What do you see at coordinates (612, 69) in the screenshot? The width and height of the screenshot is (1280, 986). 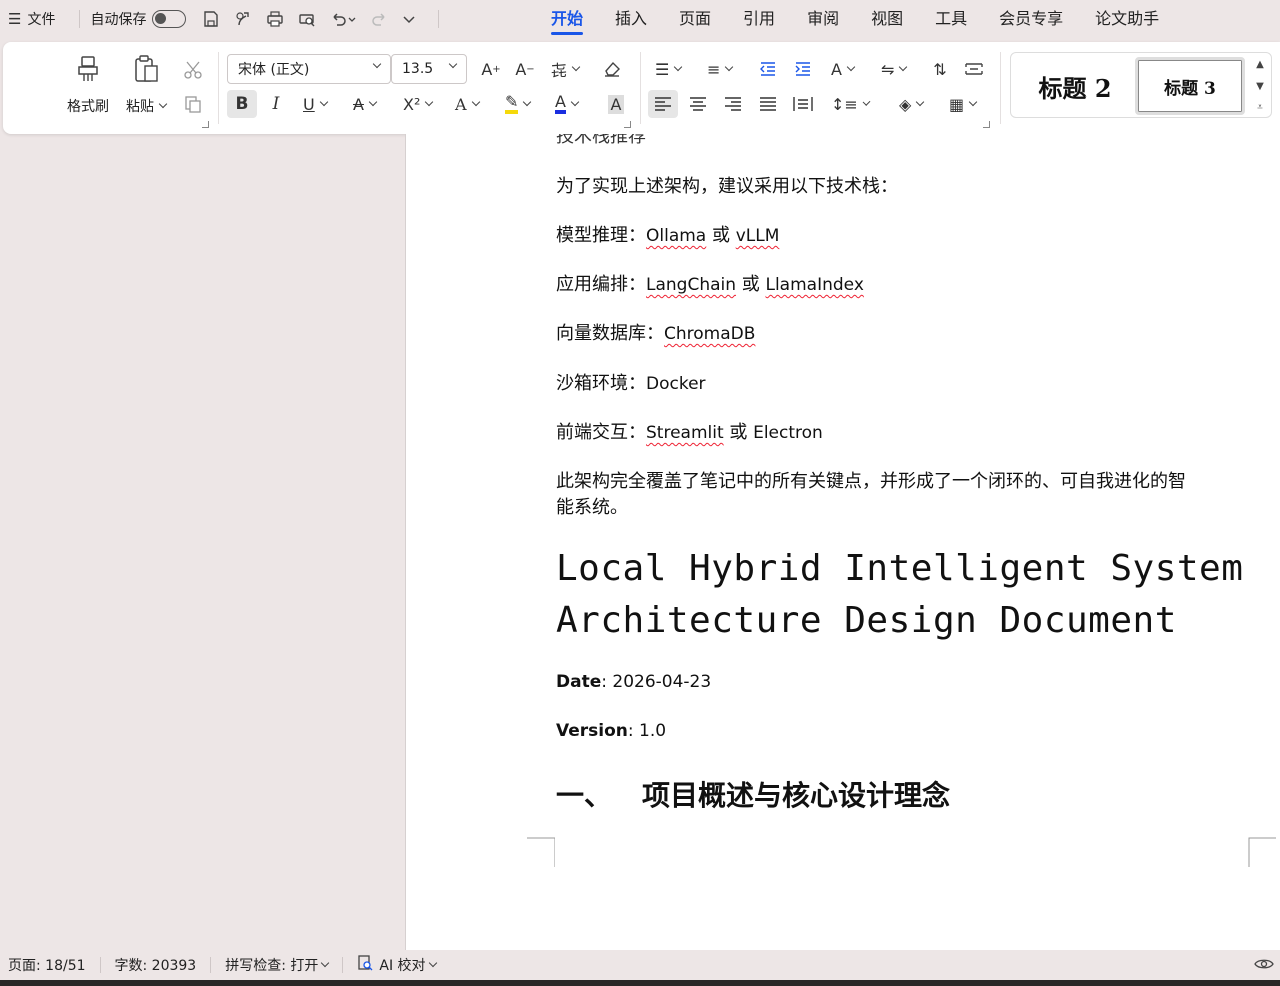 I see `clear-format-icon` at bounding box center [612, 69].